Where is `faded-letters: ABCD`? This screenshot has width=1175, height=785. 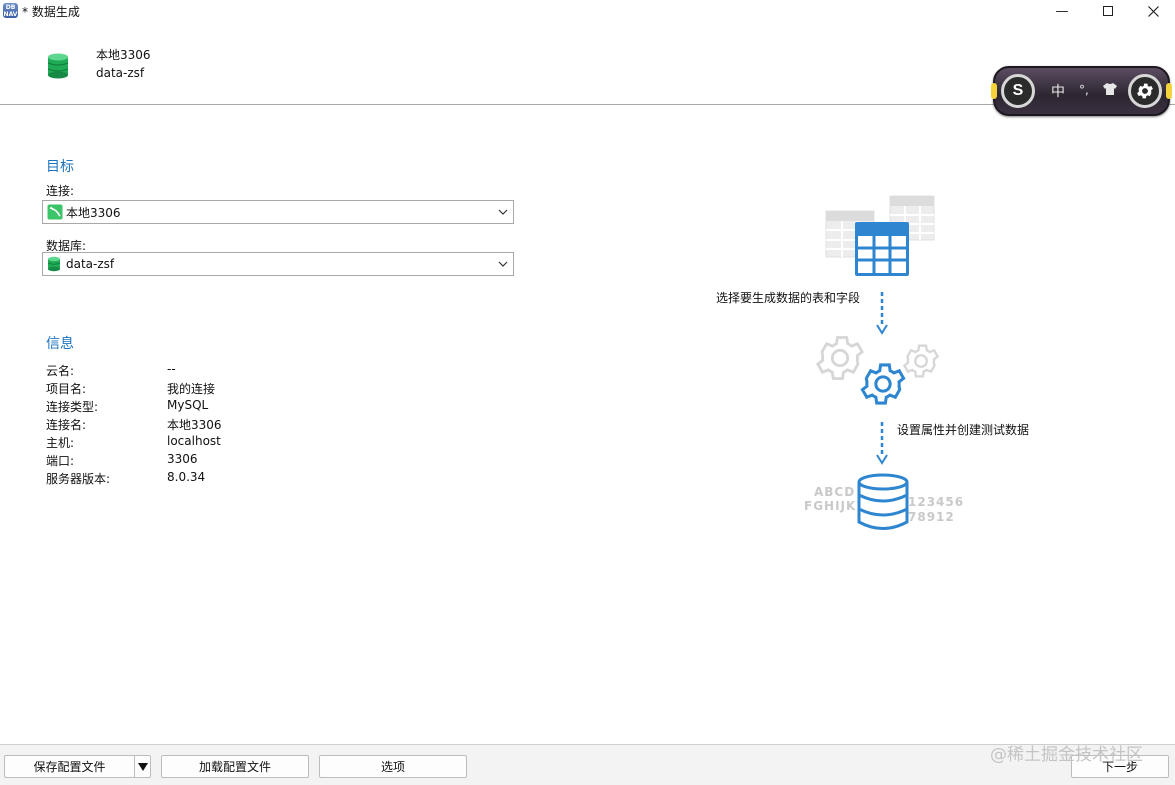 faded-letters: ABCD is located at coordinates (835, 492).